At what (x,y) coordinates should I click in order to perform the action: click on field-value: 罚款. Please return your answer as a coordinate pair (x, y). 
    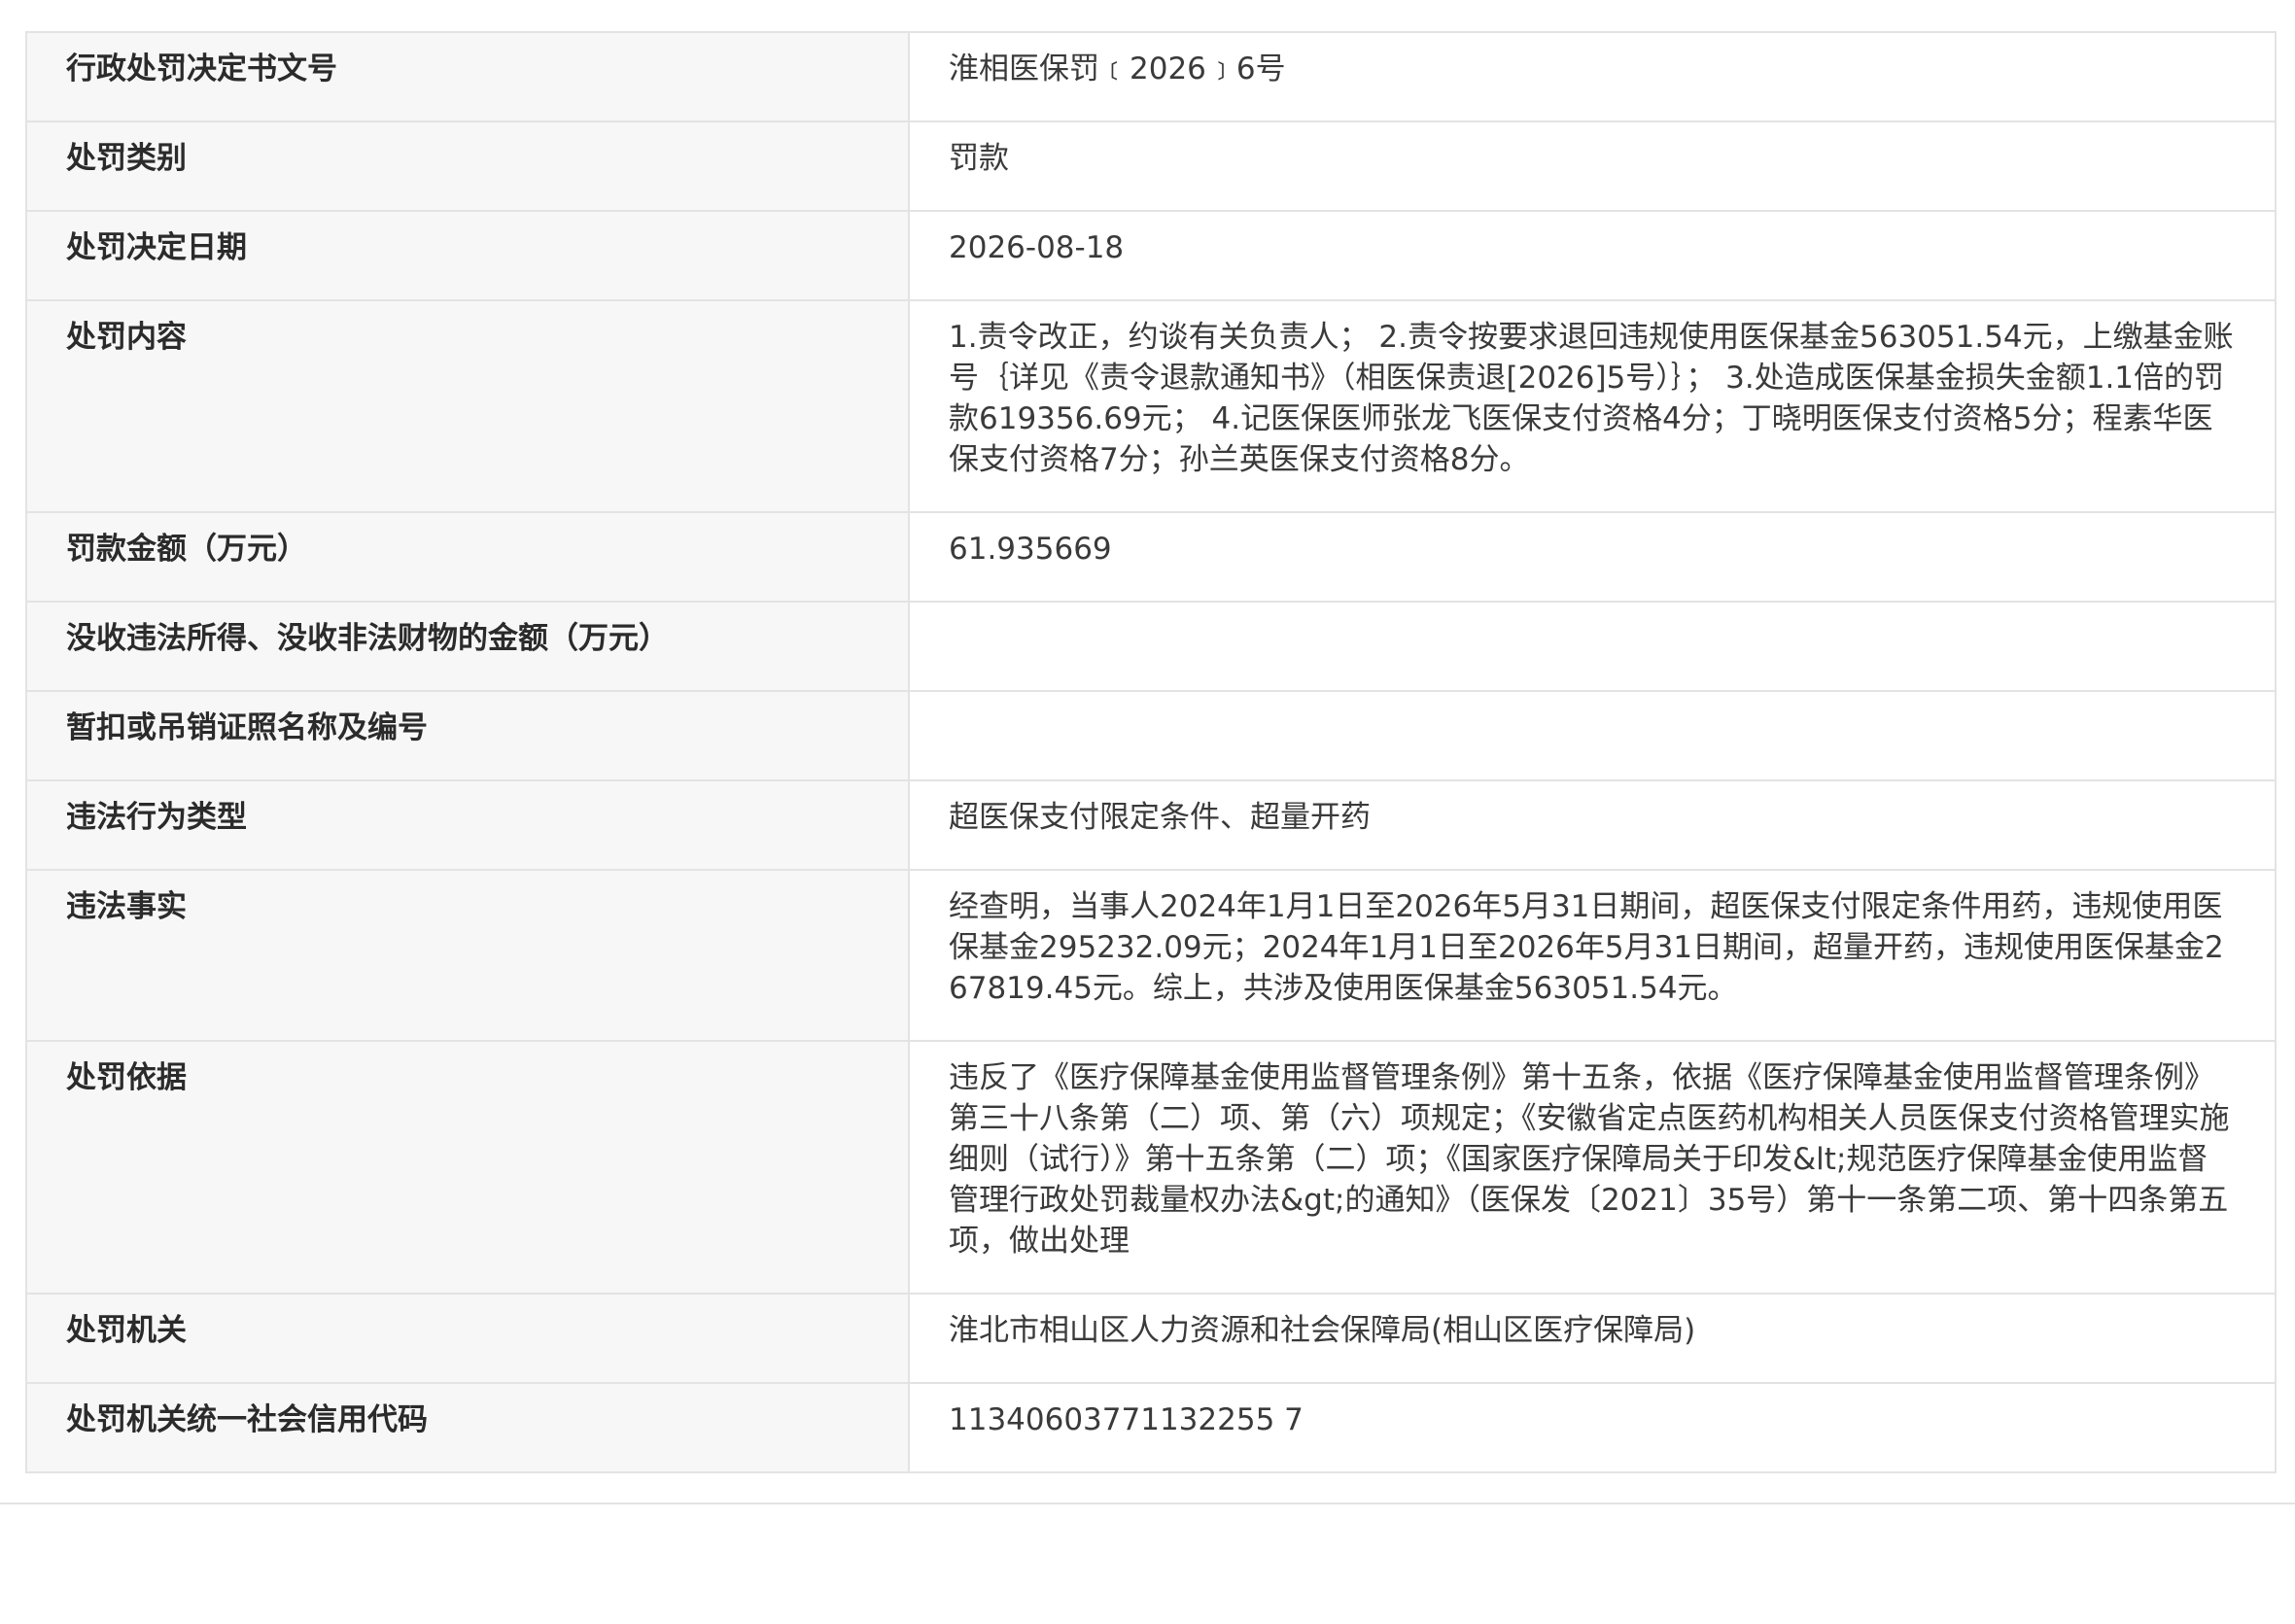
    Looking at the image, I should click on (1592, 166).